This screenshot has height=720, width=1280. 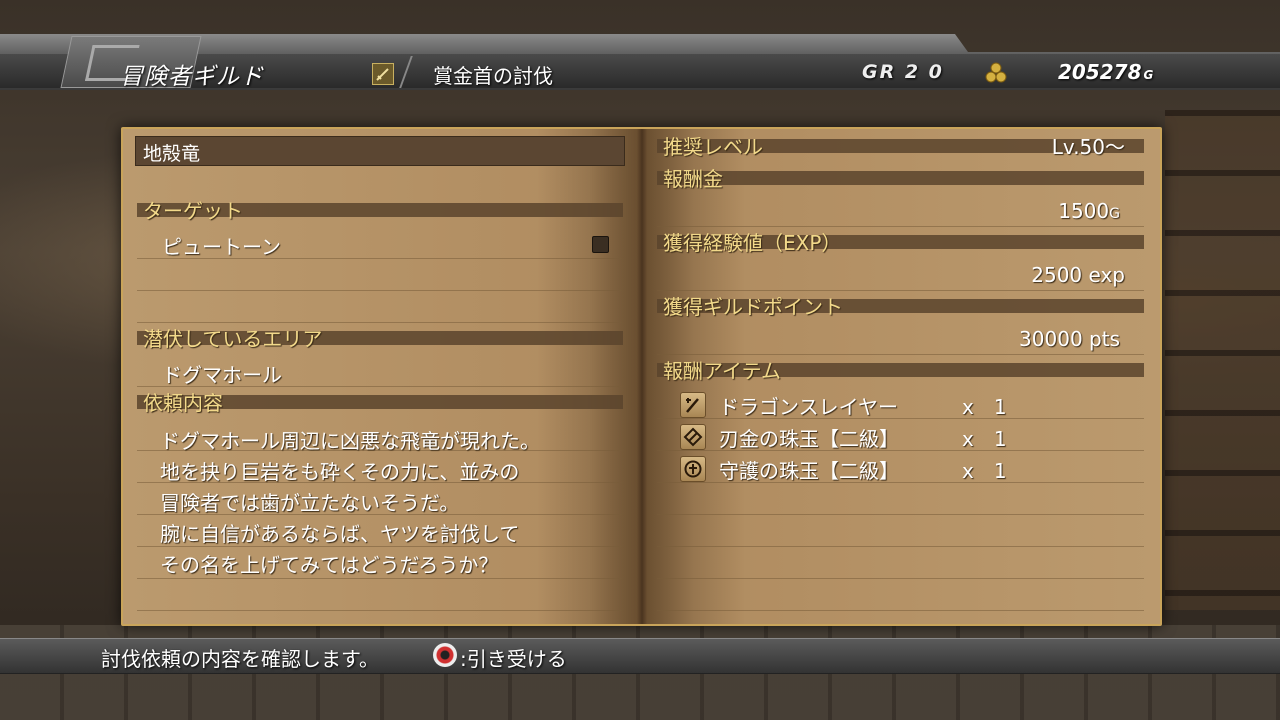 What do you see at coordinates (1088, 147) in the screenshot?
I see `recommended-level: Lv.50～` at bounding box center [1088, 147].